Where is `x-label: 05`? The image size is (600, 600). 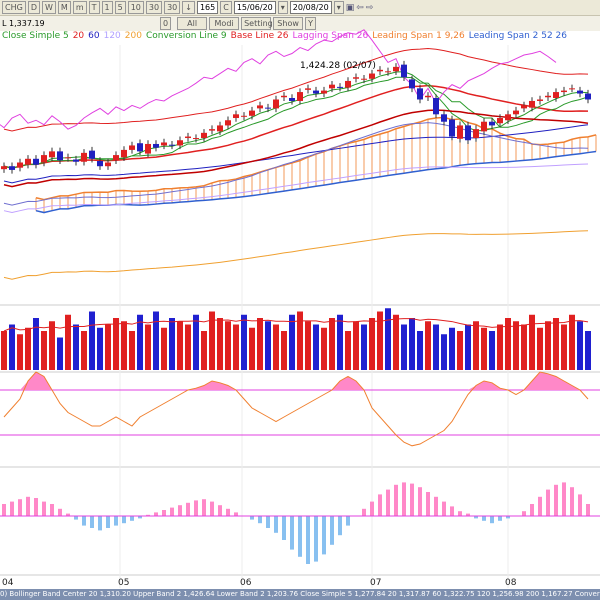 x-label: 05 is located at coordinates (124, 583).